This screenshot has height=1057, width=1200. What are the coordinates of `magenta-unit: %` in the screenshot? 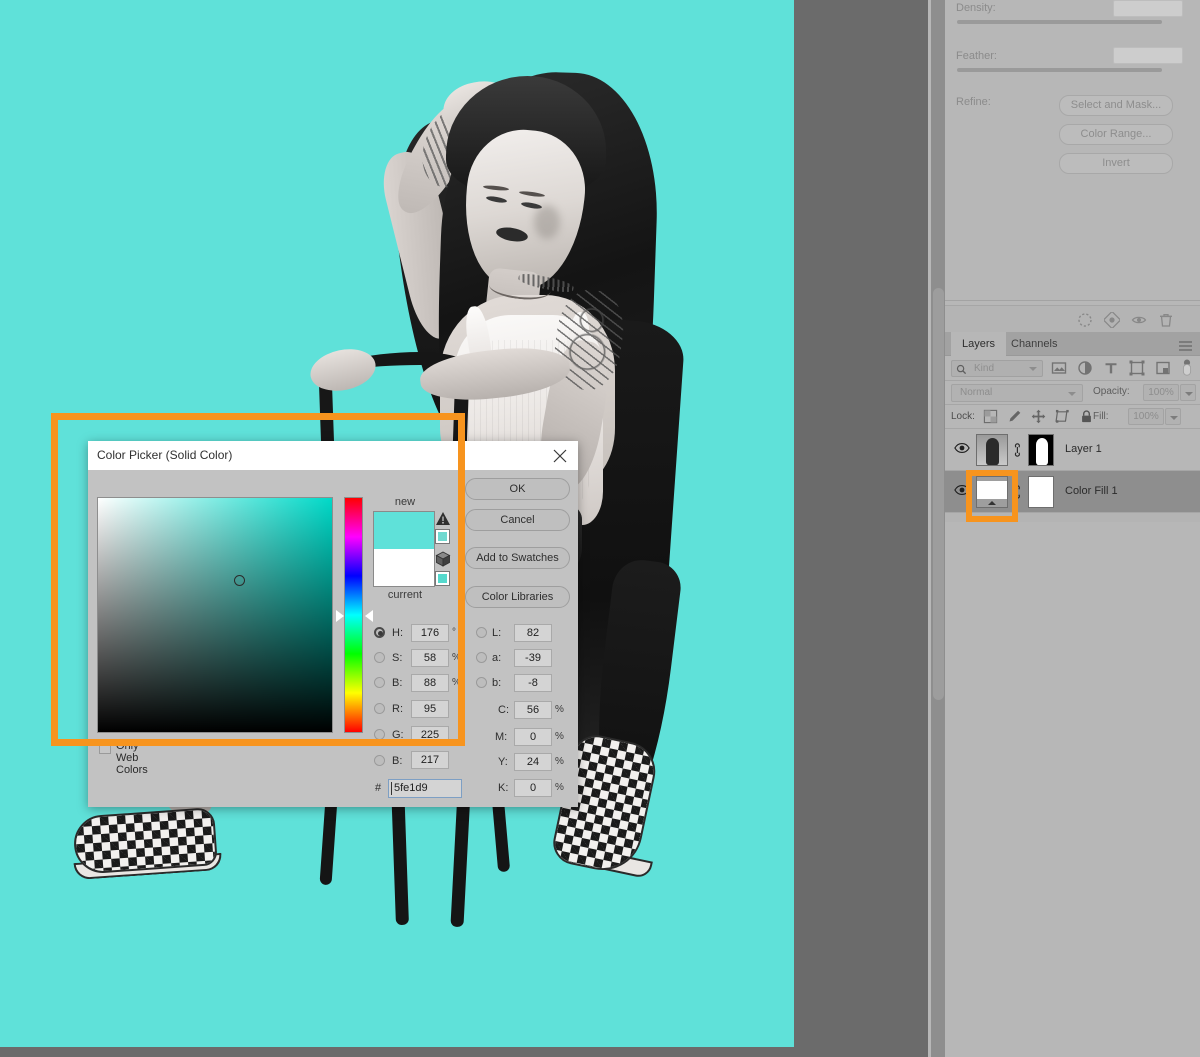 It's located at (559, 736).